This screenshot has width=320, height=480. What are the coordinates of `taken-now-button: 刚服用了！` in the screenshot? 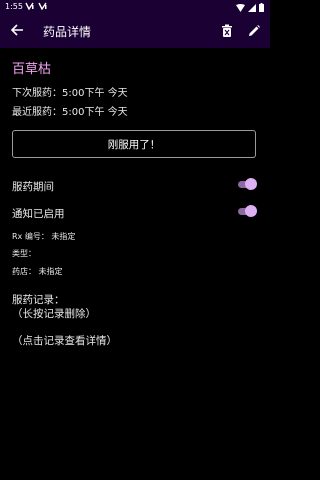 It's located at (134, 144).